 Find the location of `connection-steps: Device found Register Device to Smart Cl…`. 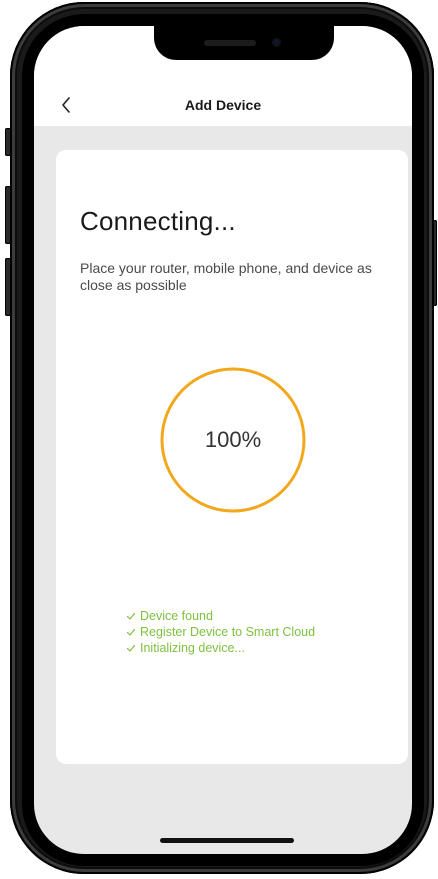

connection-steps: Device found Register Device to Smart Cl… is located at coordinates (261, 632).